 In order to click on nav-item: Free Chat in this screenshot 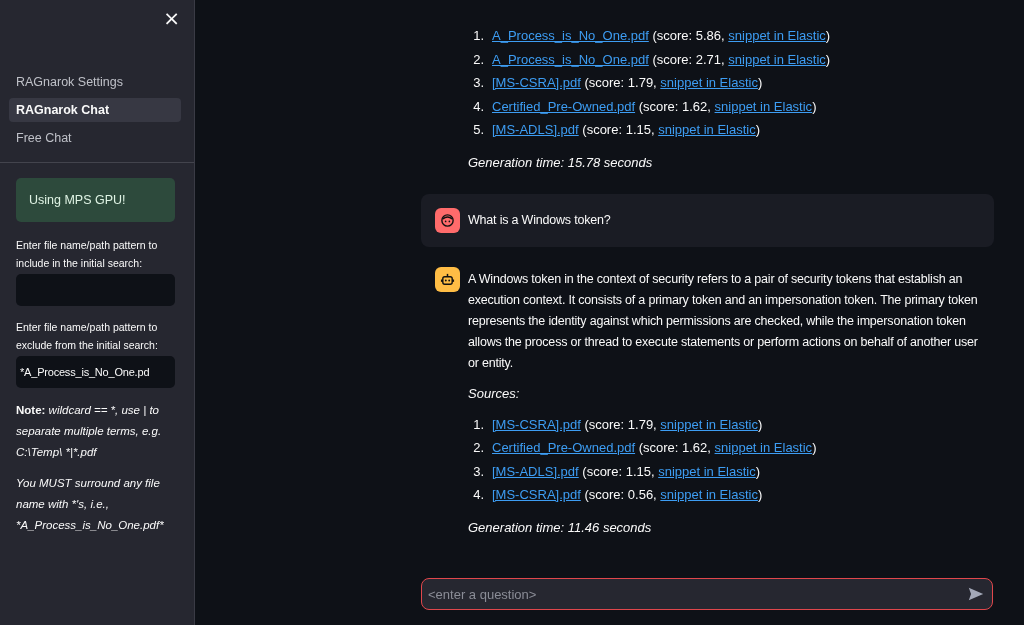, I will do `click(95, 138)`.